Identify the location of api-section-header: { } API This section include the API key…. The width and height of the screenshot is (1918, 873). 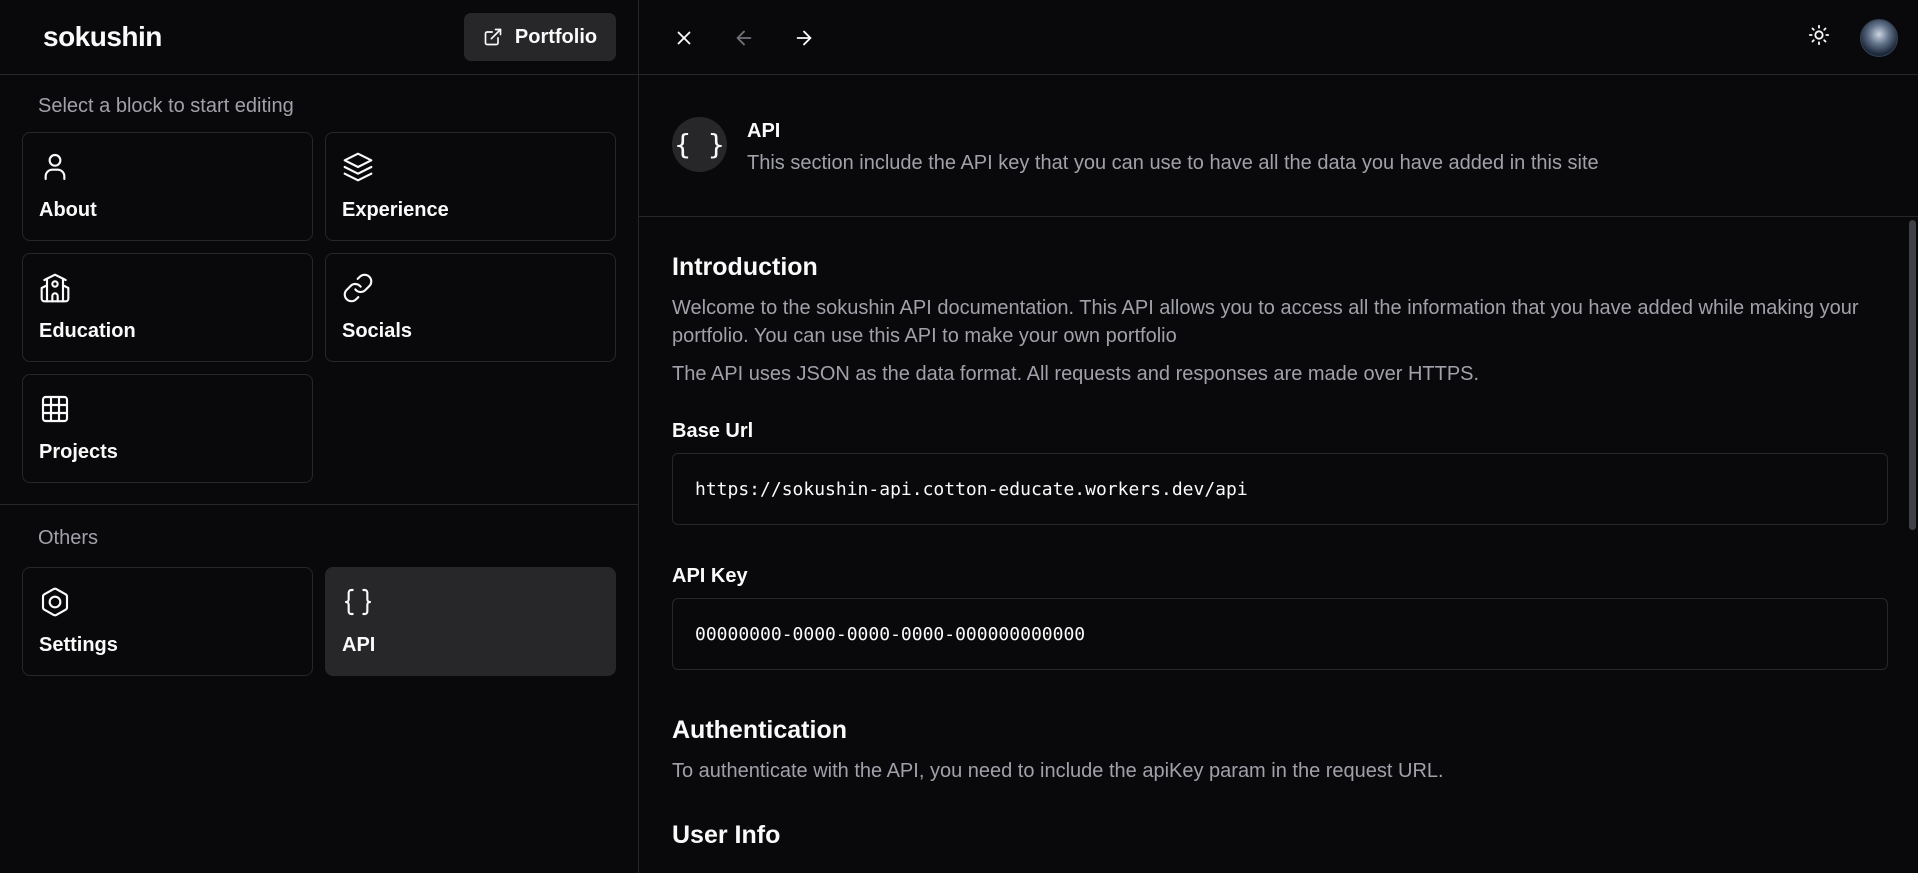
(1278, 146).